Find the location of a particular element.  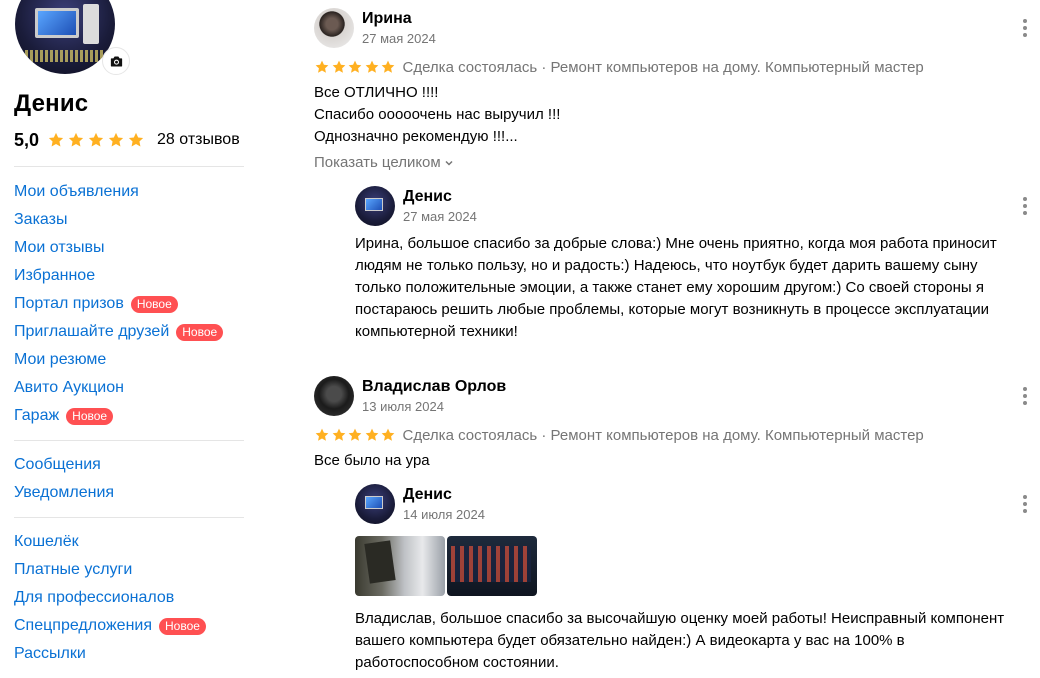

reply-date: 27 мая 2024 is located at coordinates (440, 216).